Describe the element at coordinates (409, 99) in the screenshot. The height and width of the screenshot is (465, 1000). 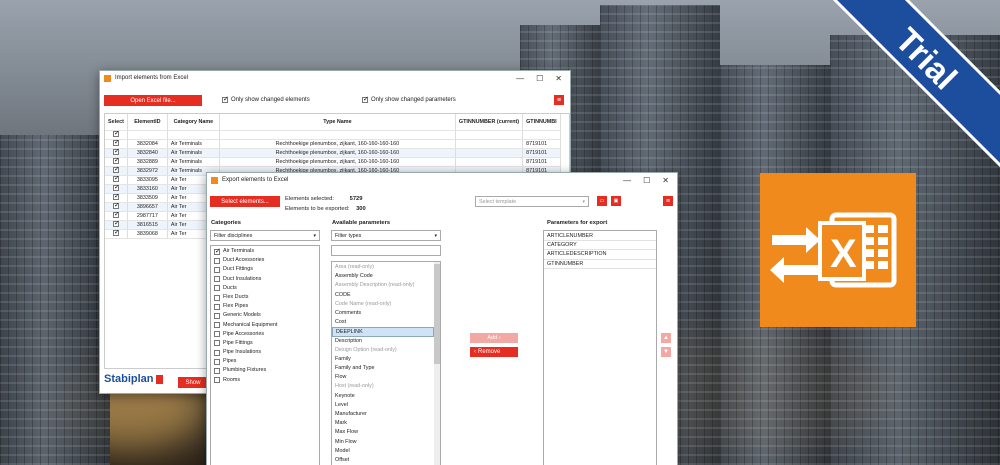
I see `only-changed-parameters-toggle: Only show changed parameters` at that location.